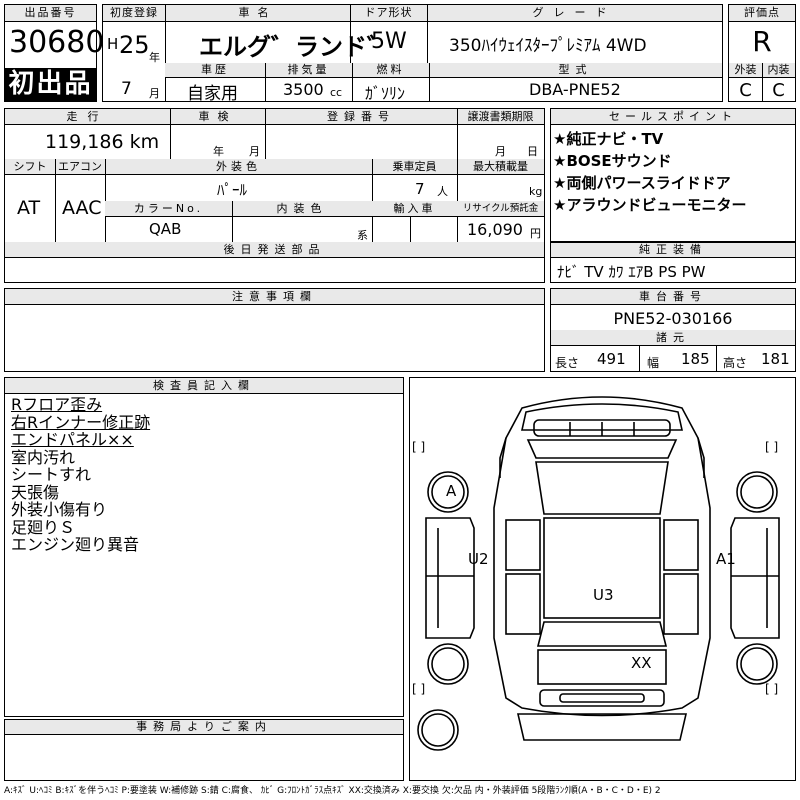 The height and width of the screenshot is (800, 800). Describe the element at coordinates (389, 41) in the screenshot. I see `door-type: 5W` at that location.